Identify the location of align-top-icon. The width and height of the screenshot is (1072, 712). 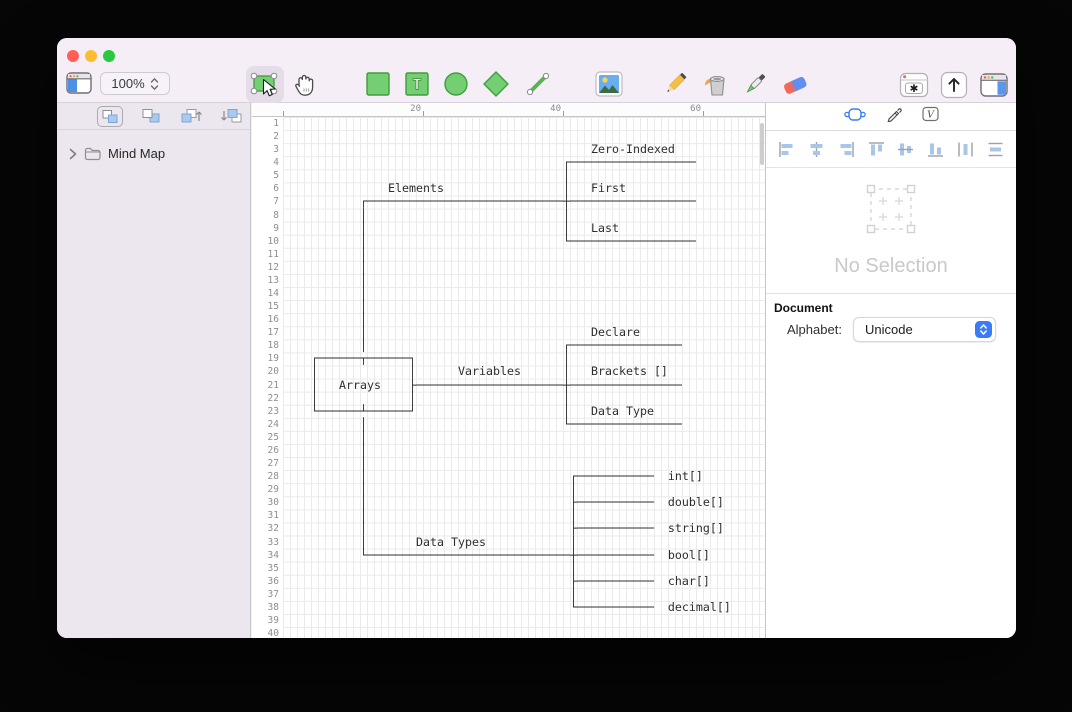
(876, 149).